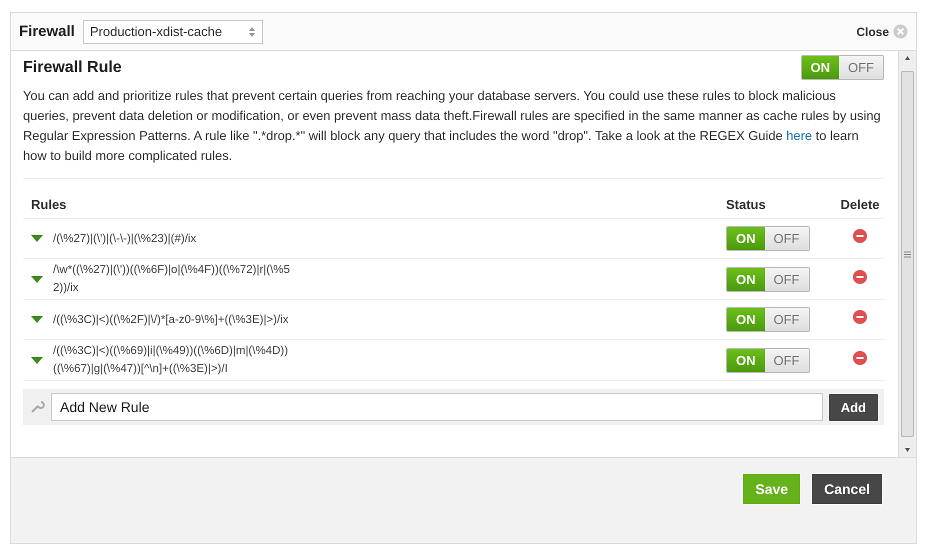 This screenshot has width=927, height=554. Describe the element at coordinates (900, 31) in the screenshot. I see `close-icon` at that location.